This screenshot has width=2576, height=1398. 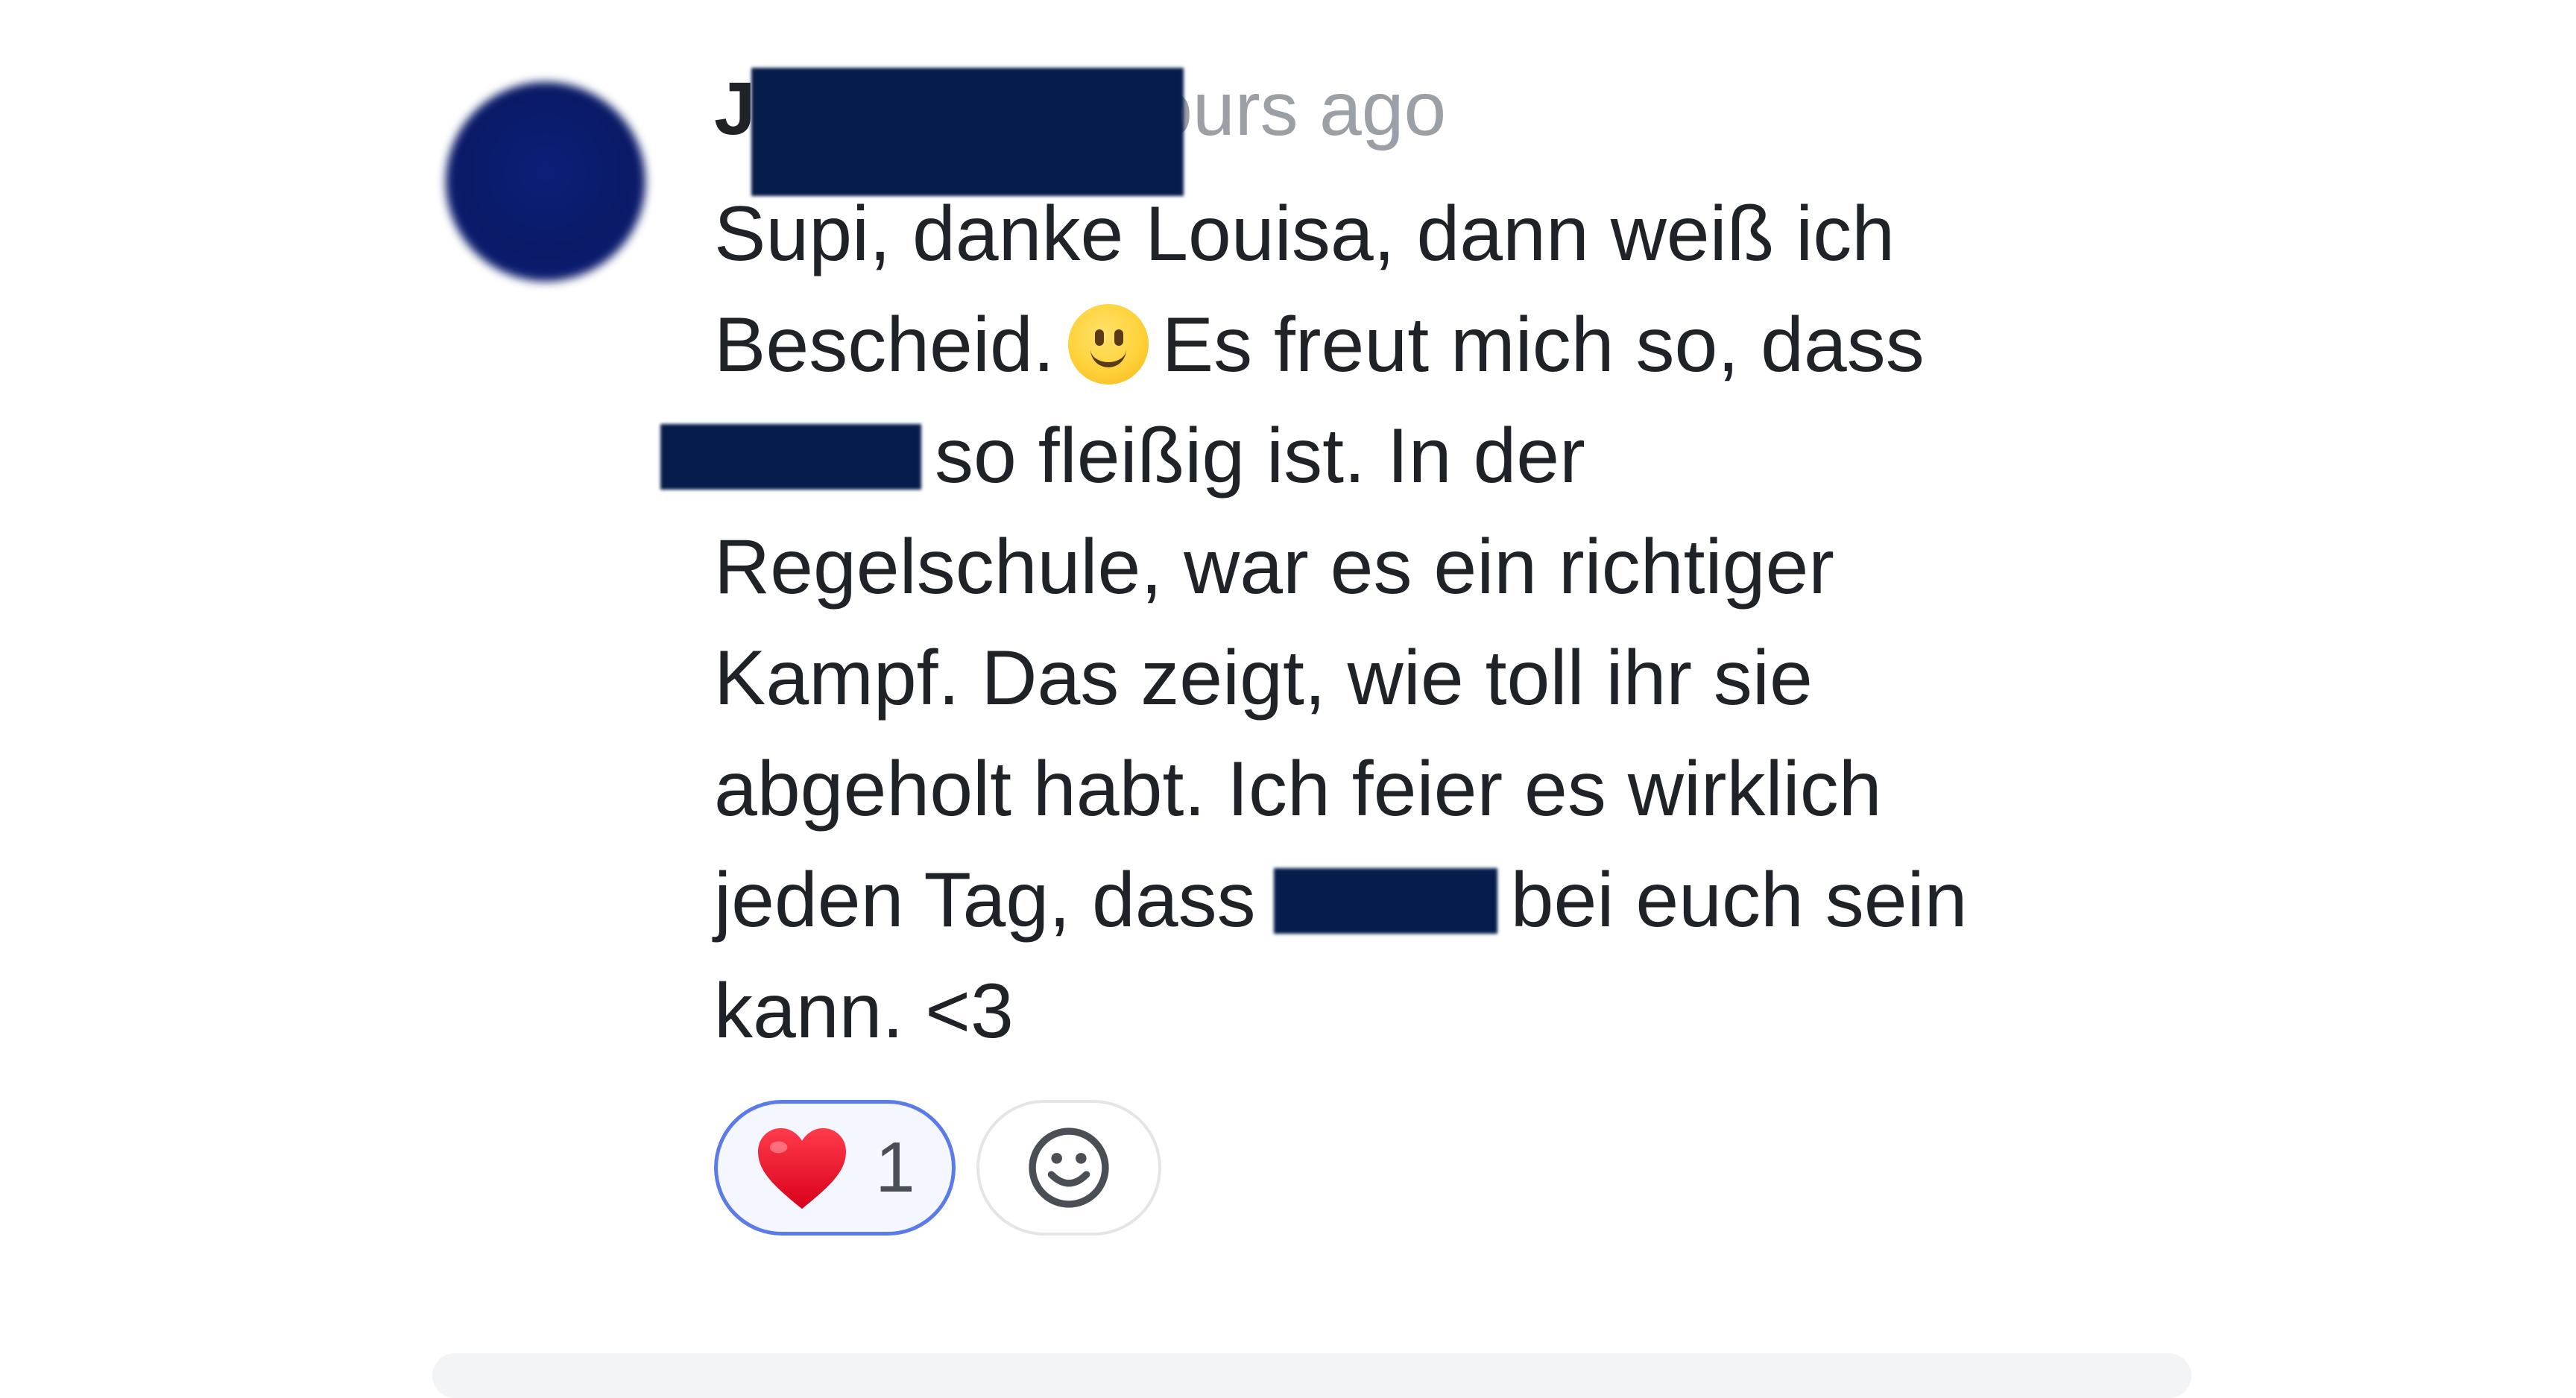 What do you see at coordinates (802, 1168) in the screenshot?
I see `heart-icon` at bounding box center [802, 1168].